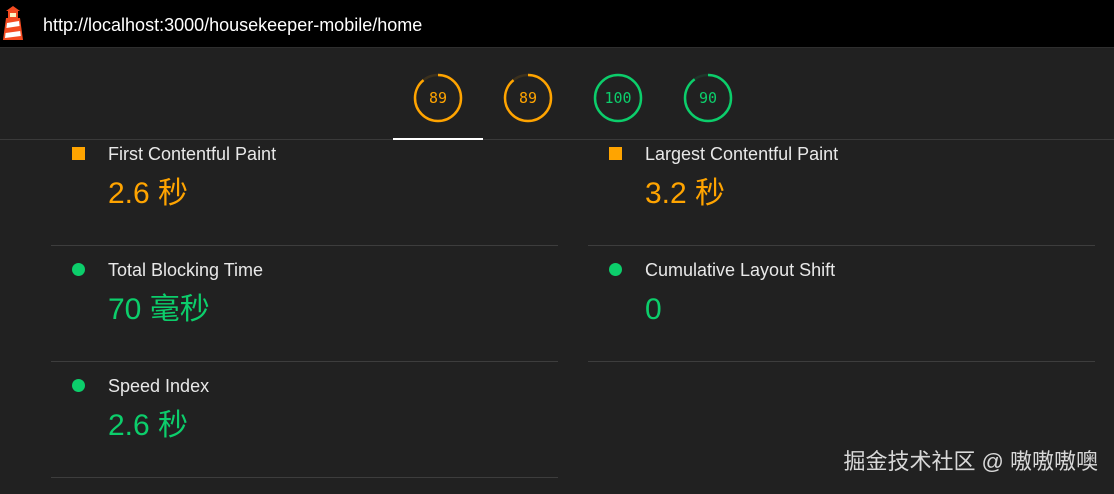 The image size is (1114, 494). What do you see at coordinates (841, 188) in the screenshot?
I see `metric-largest-contentful-paint: Largest Contentful Paint 3.2 秒` at bounding box center [841, 188].